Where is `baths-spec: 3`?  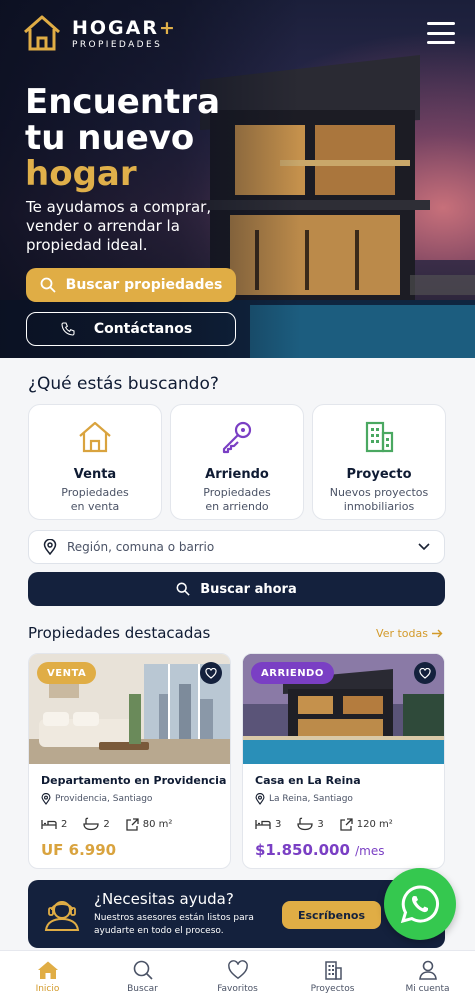 baths-spec: 3 is located at coordinates (310, 824).